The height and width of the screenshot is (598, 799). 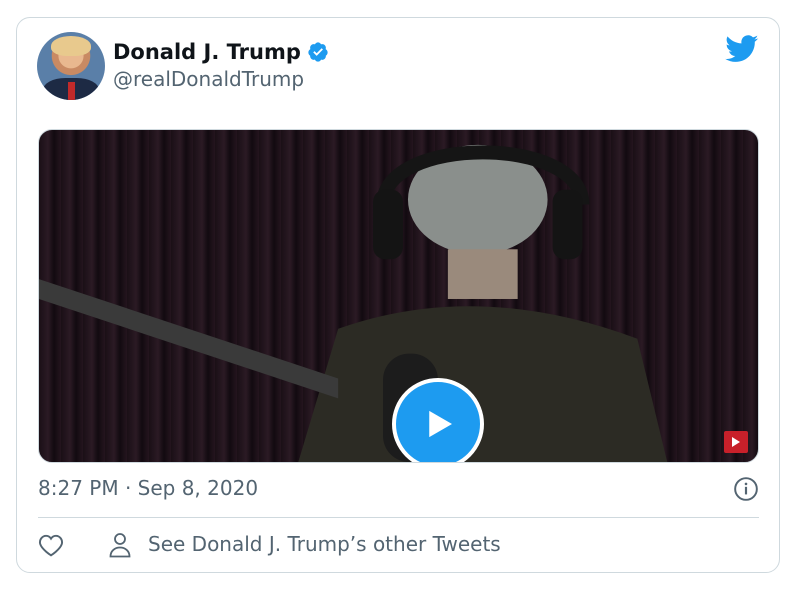 I want to click on divider, so click(x=398, y=517).